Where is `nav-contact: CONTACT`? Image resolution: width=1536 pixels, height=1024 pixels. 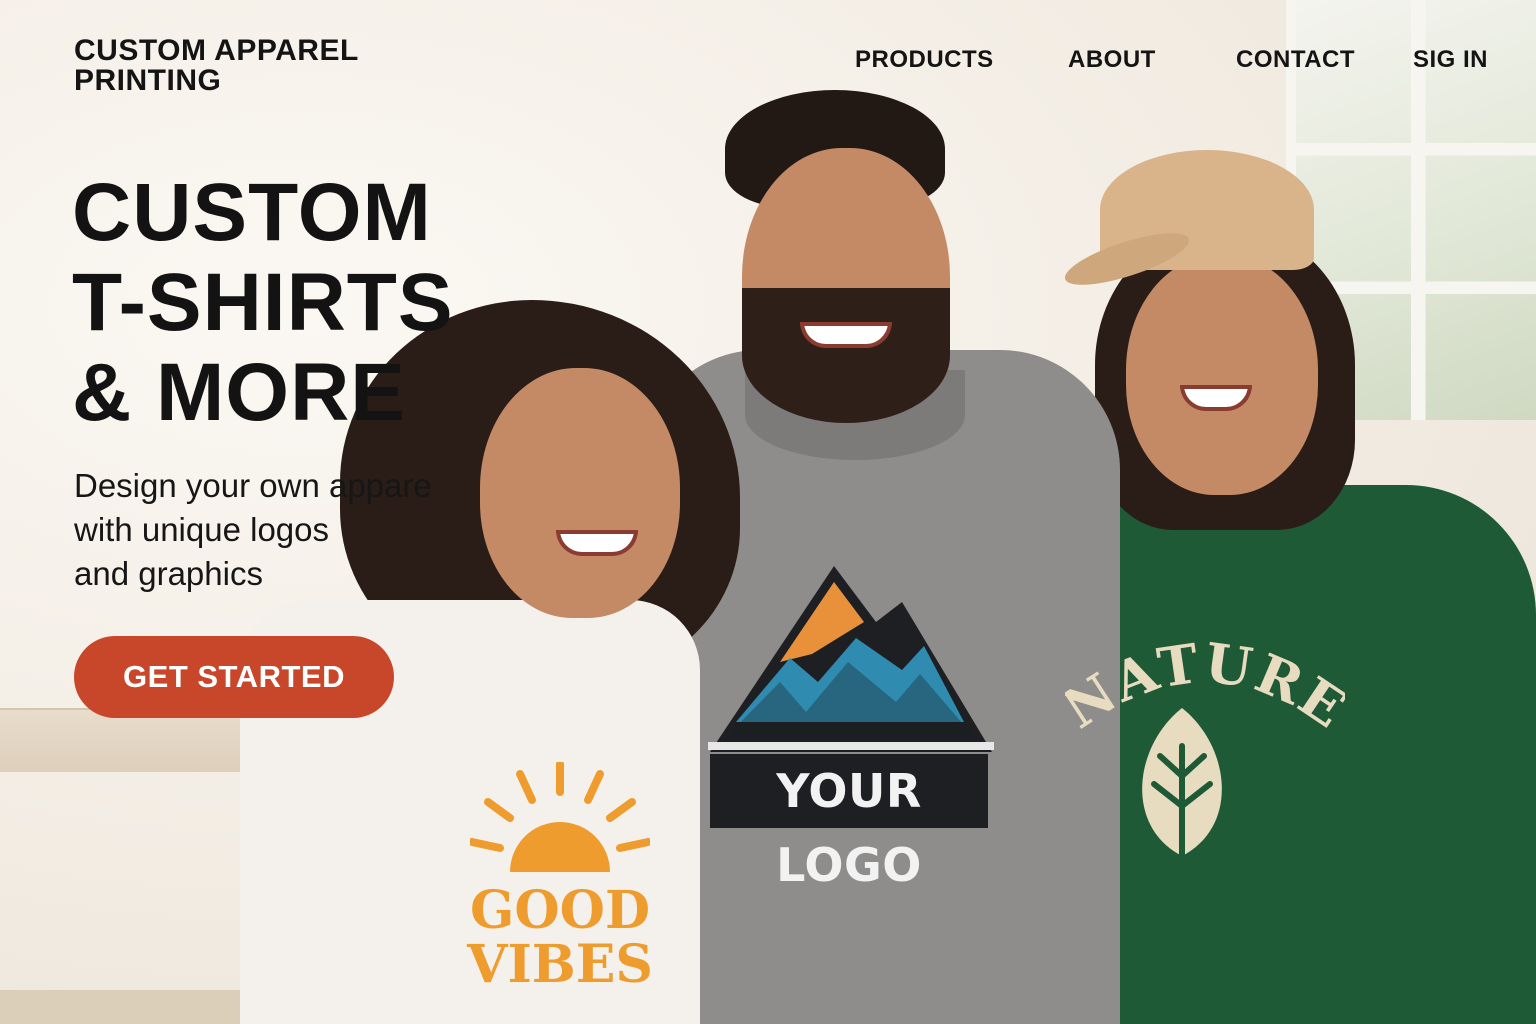
nav-contact: CONTACT is located at coordinates (1295, 60).